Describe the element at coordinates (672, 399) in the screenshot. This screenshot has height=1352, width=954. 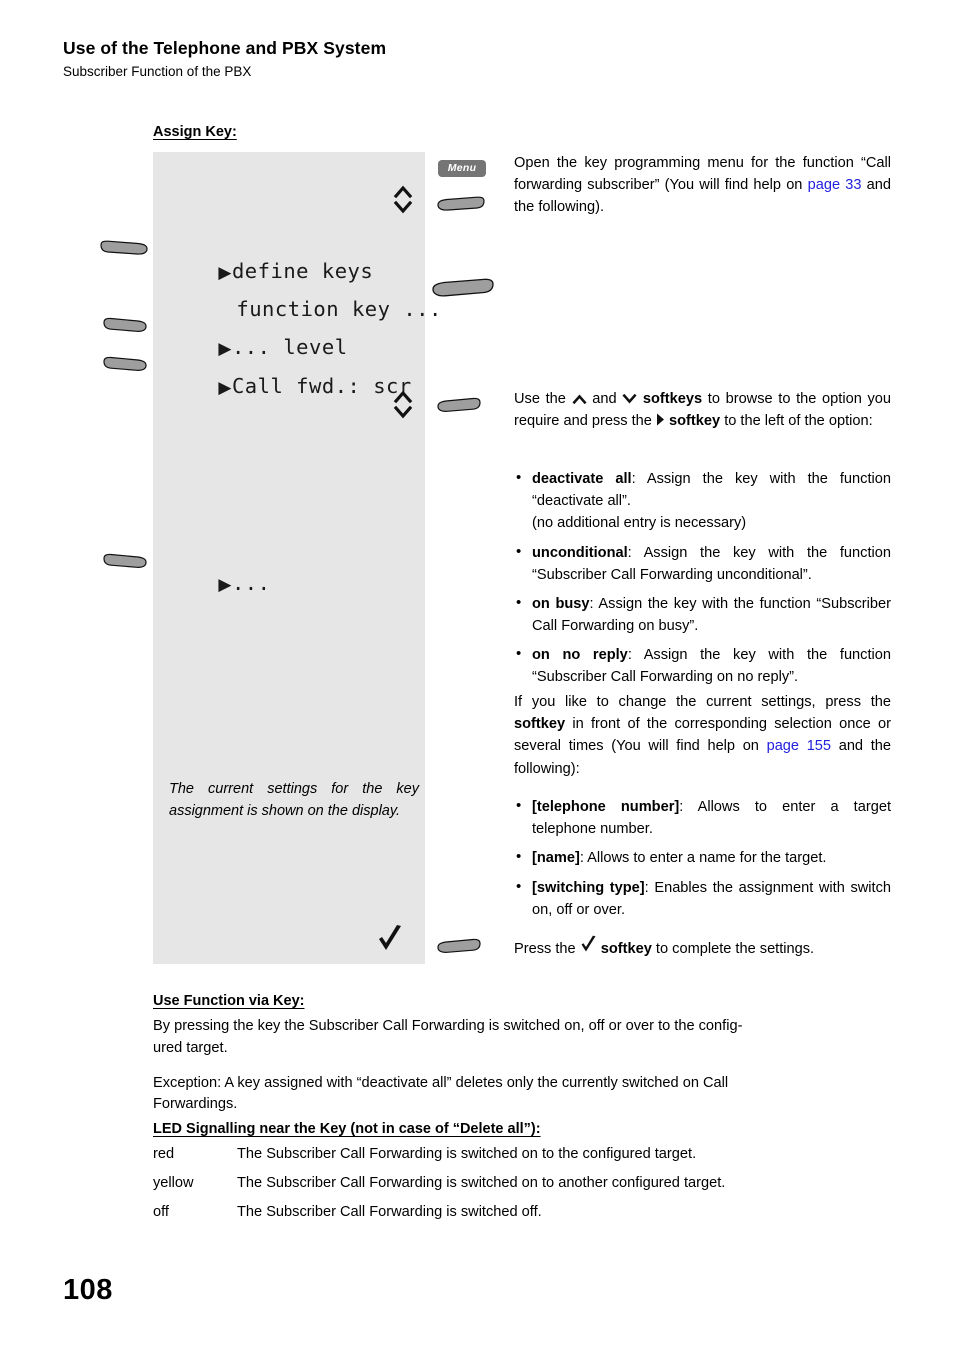
I see `browse-intro-bold1: softkeys` at that location.